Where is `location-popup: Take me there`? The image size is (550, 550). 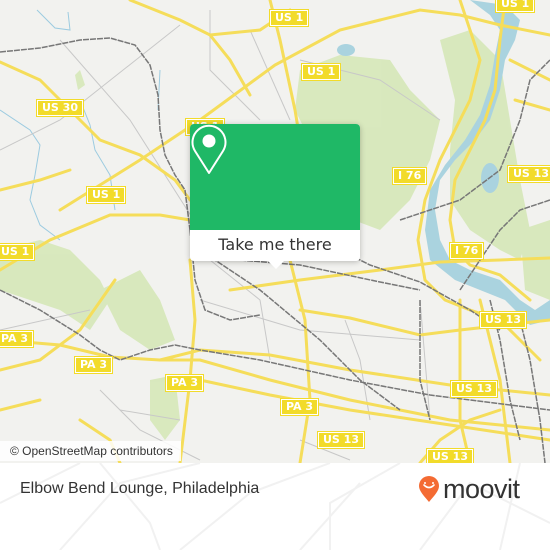
location-popup: Take me there is located at coordinates (275, 196).